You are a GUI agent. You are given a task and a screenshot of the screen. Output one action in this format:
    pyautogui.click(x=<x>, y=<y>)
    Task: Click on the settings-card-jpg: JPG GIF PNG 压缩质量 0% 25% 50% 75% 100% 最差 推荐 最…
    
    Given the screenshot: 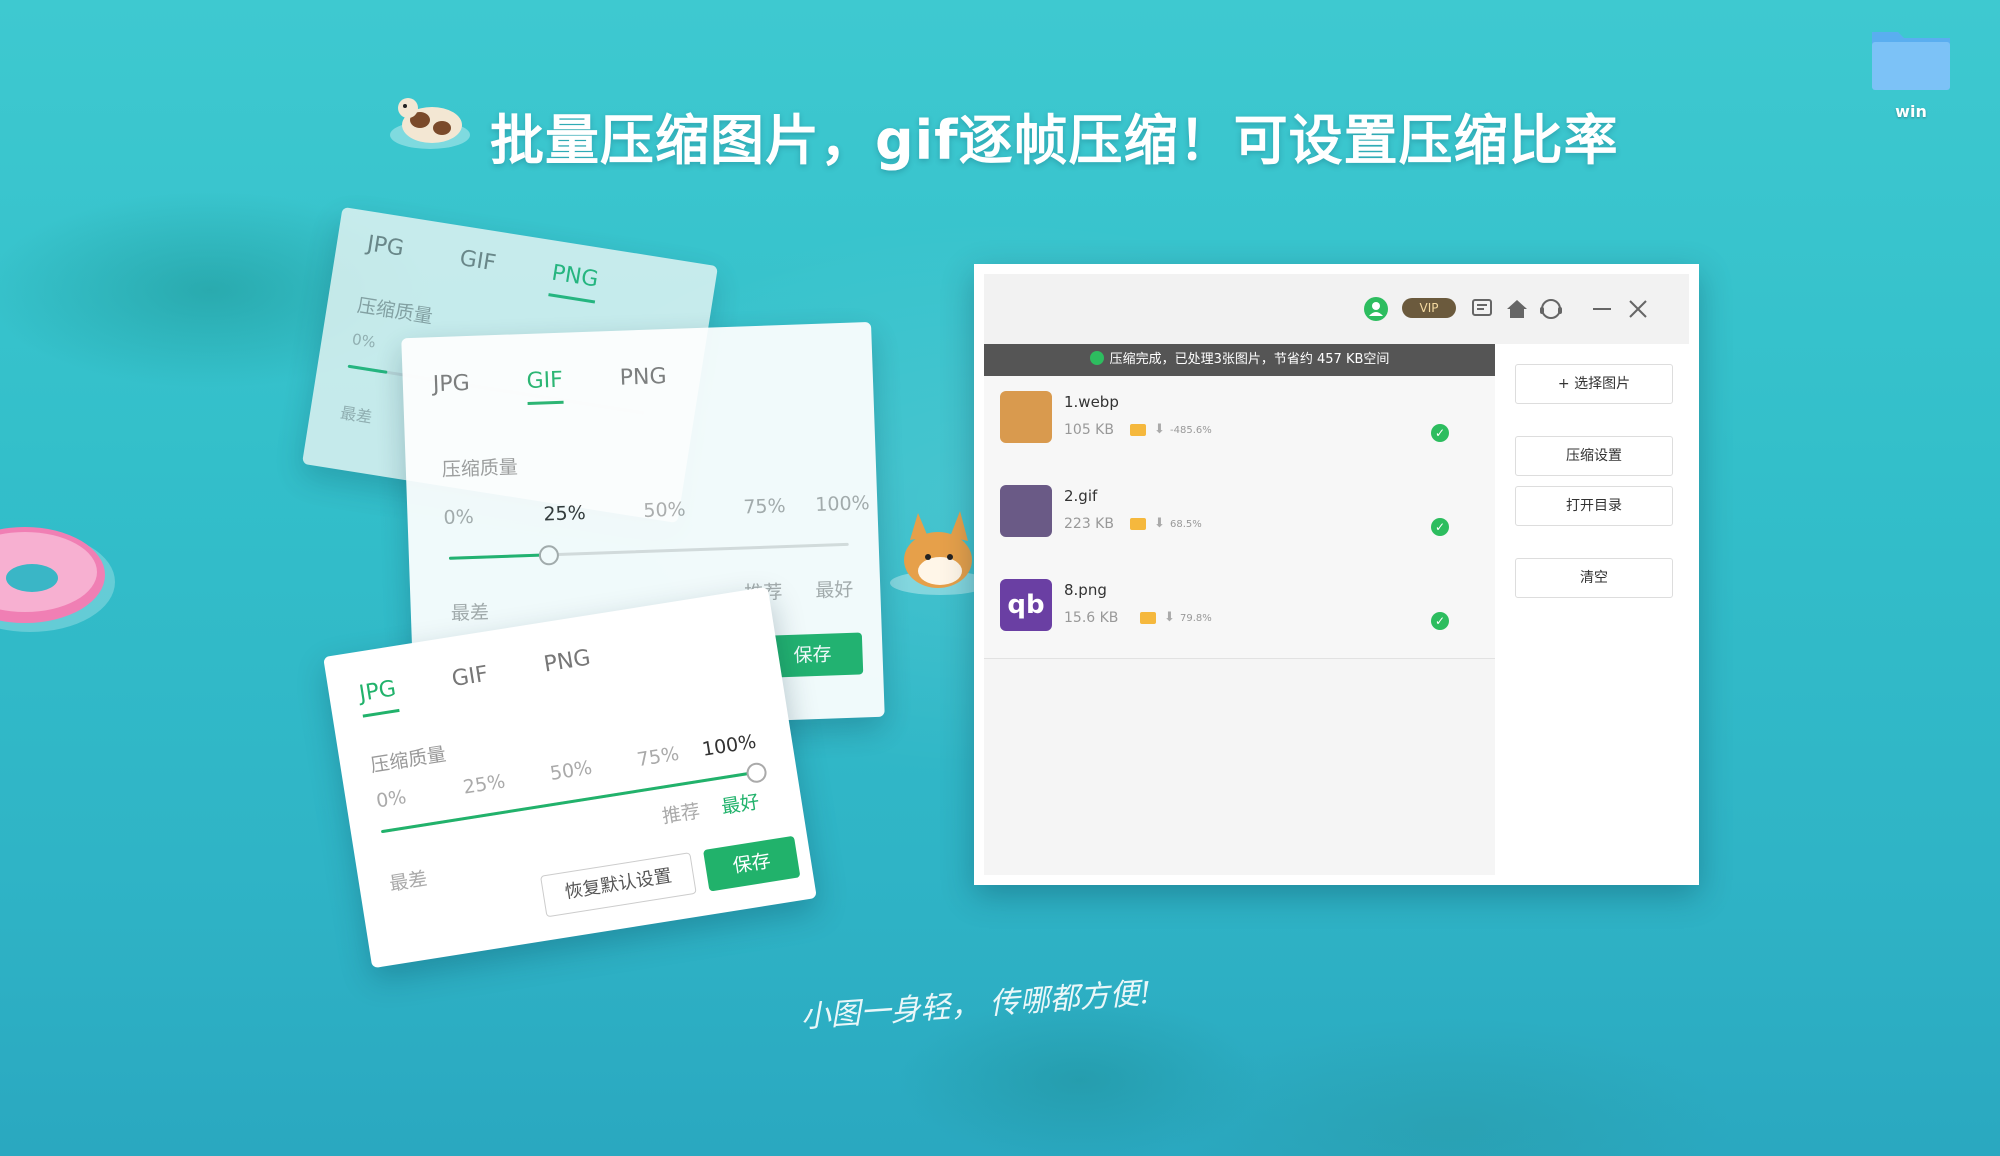 What is the action you would take?
    pyautogui.click(x=570, y=777)
    